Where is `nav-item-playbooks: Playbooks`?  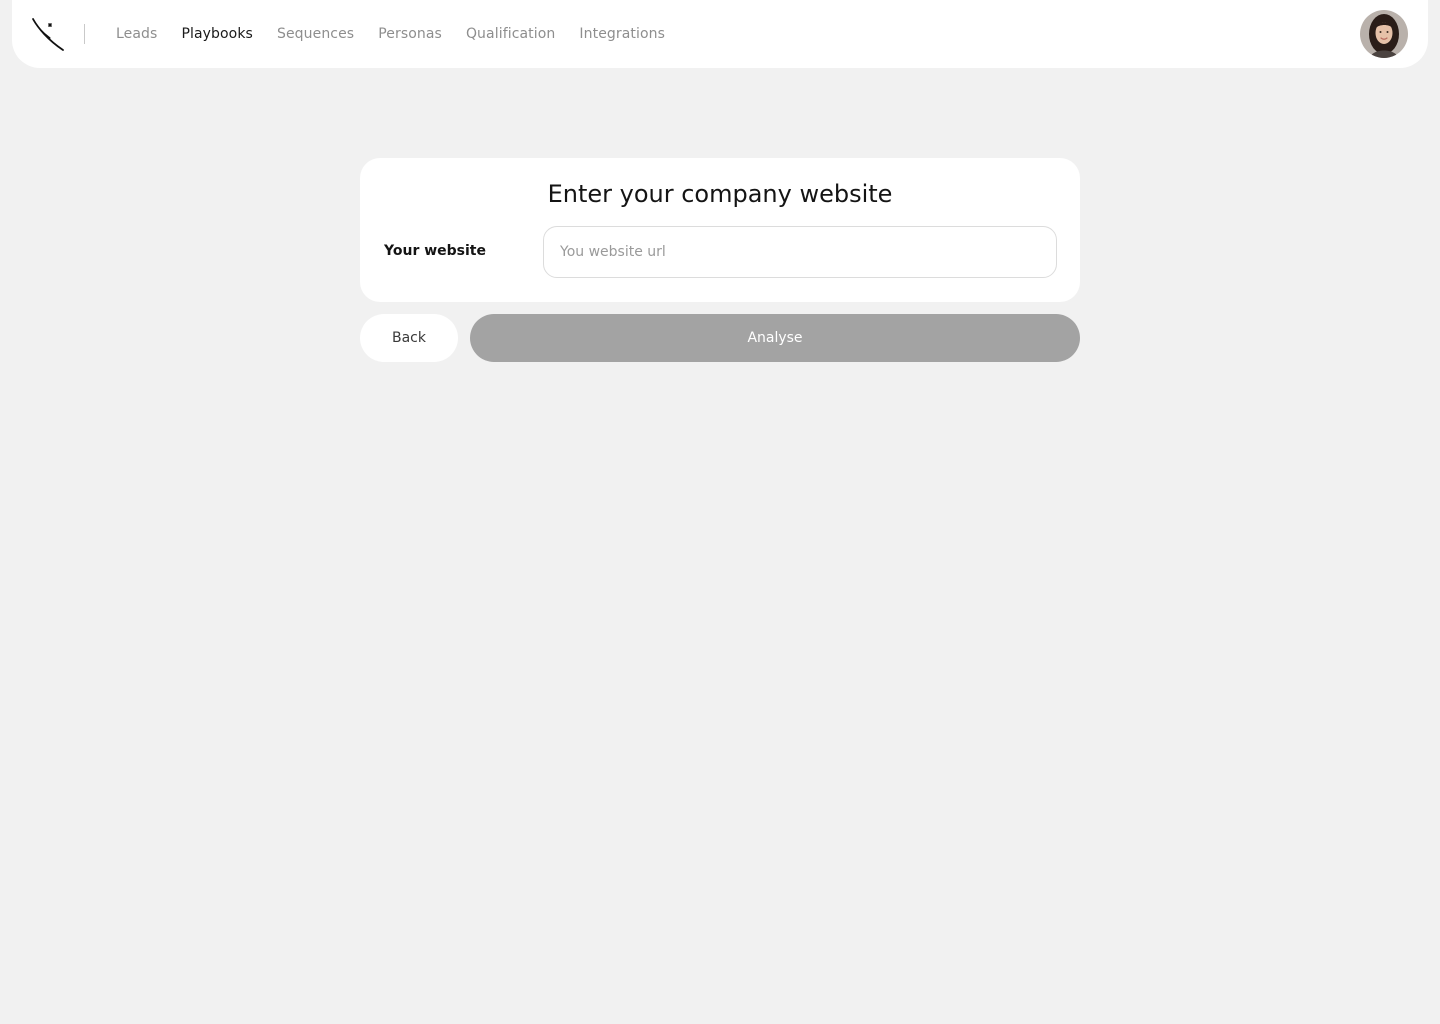 nav-item-playbooks: Playbooks is located at coordinates (217, 34).